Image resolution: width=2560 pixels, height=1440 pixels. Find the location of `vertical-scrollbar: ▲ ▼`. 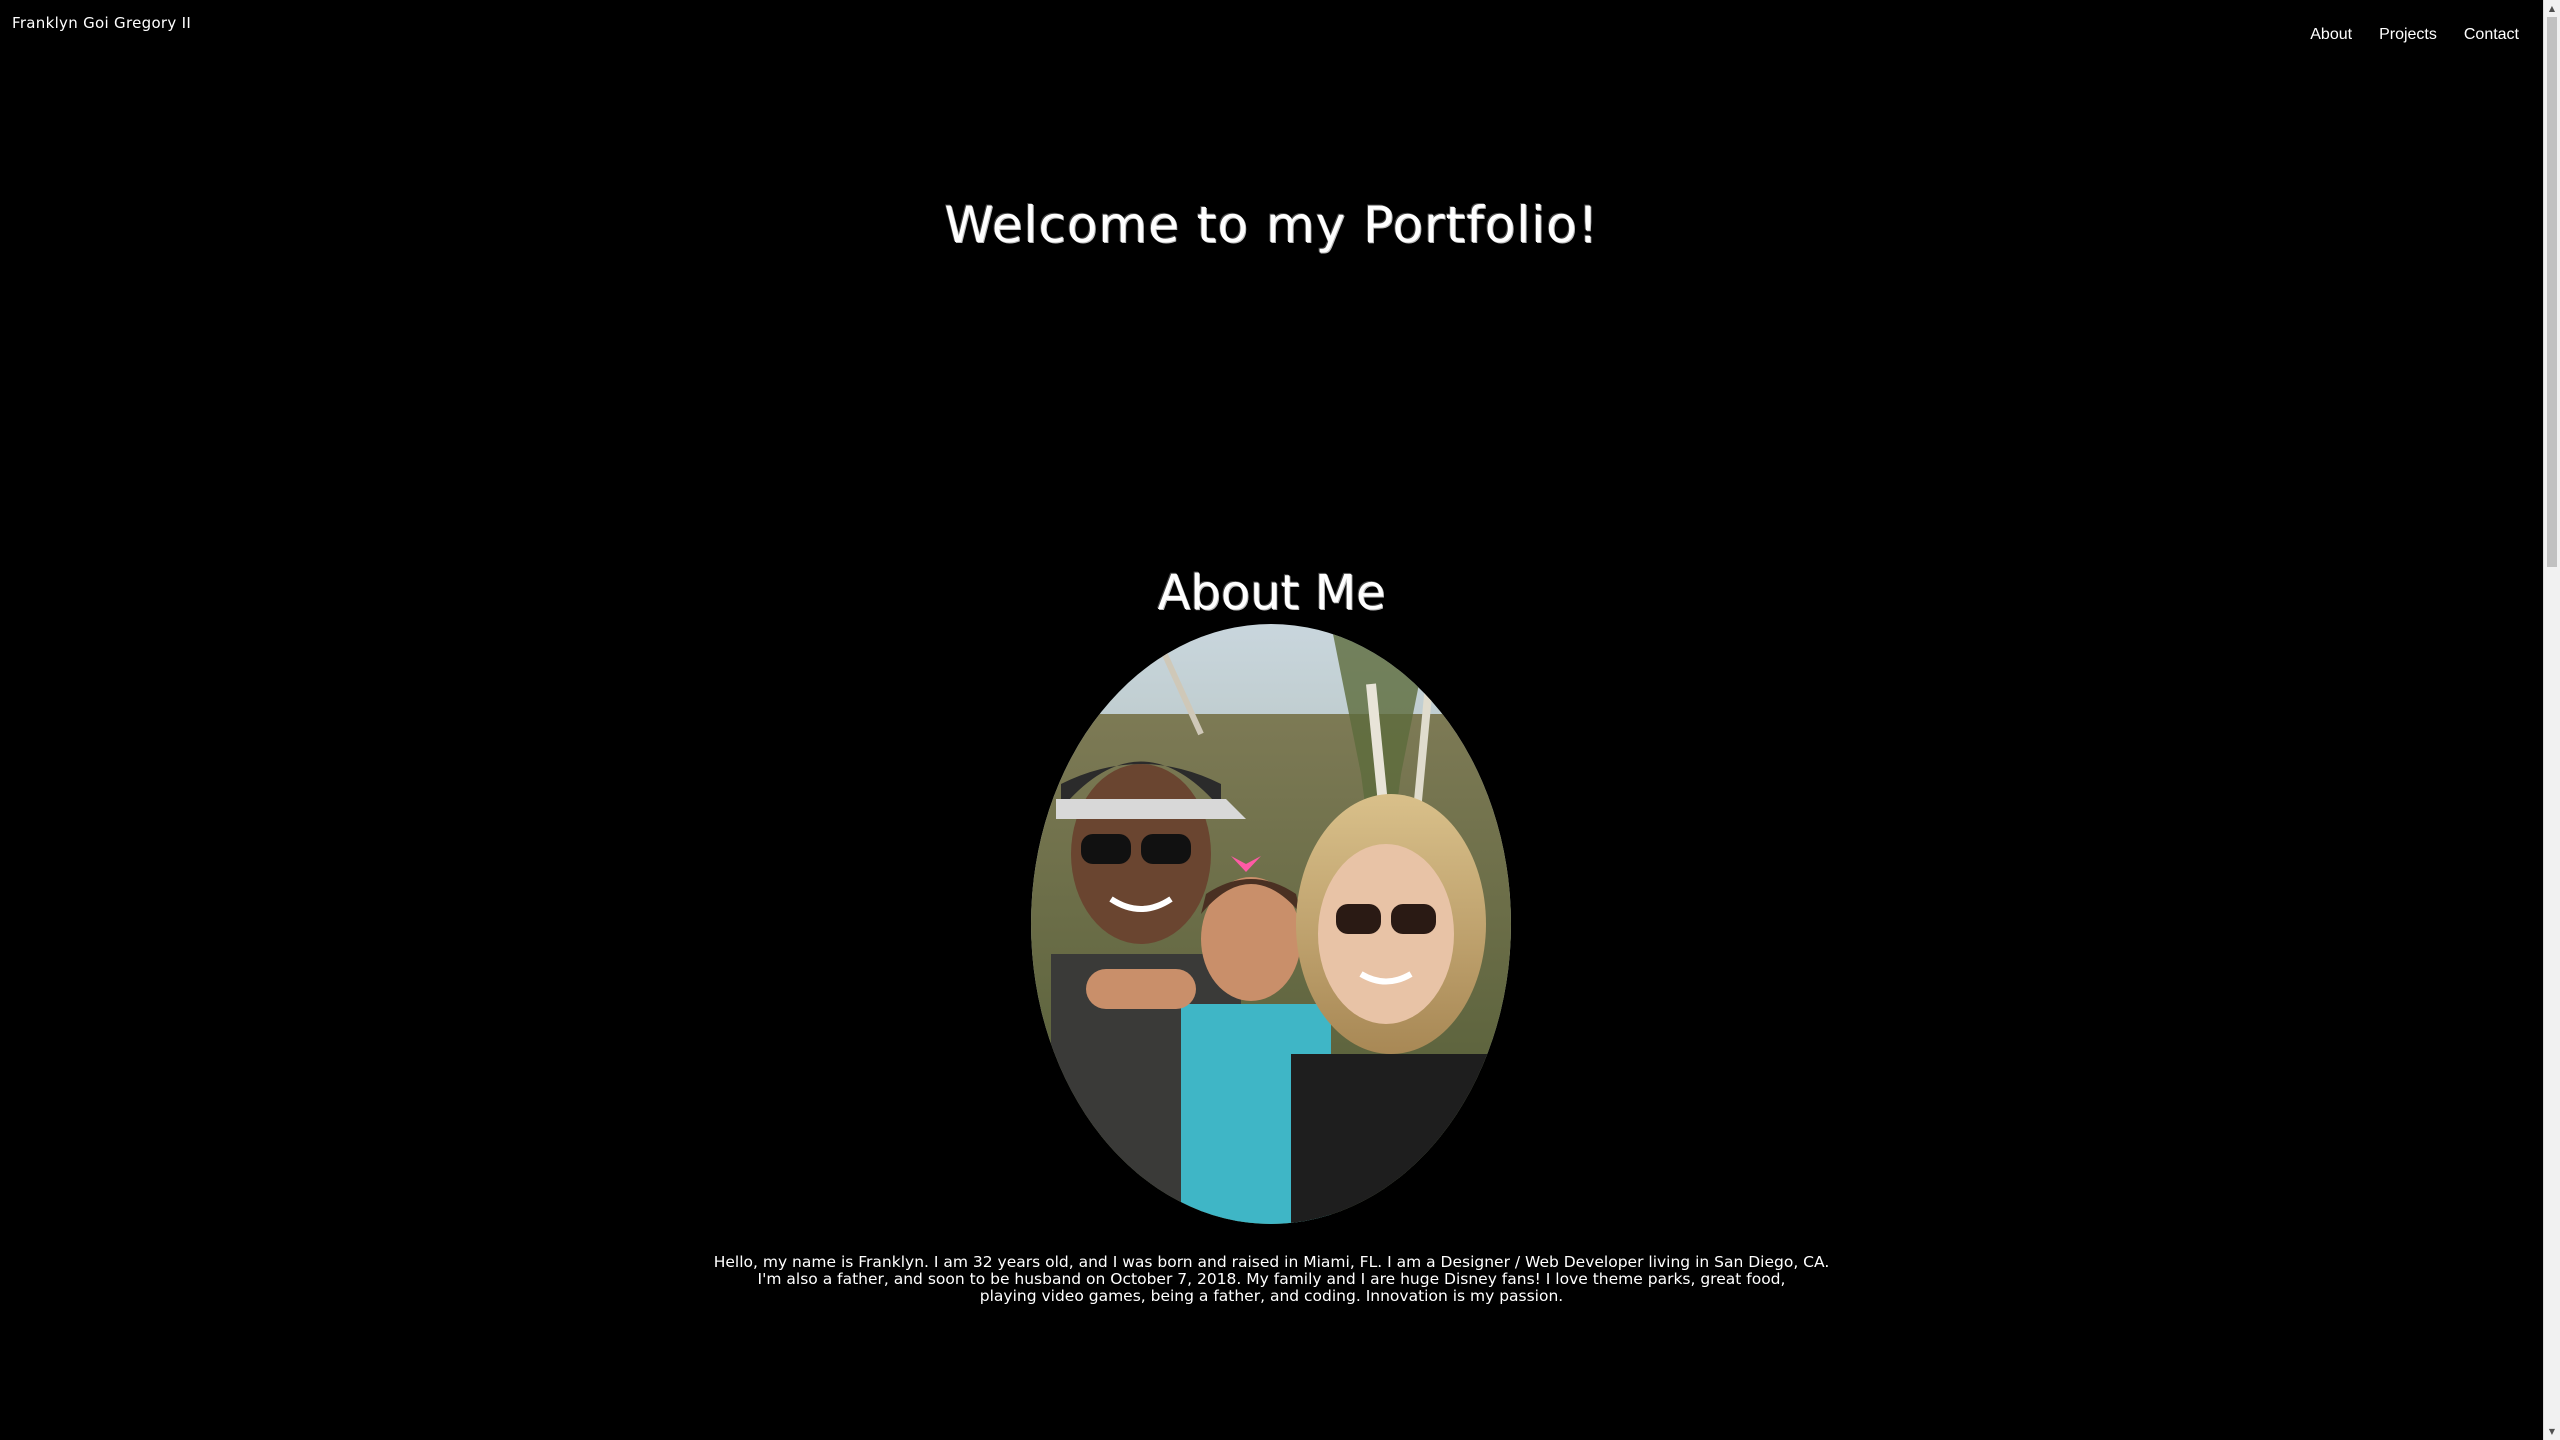

vertical-scrollbar: ▲ ▼ is located at coordinates (2551, 720).